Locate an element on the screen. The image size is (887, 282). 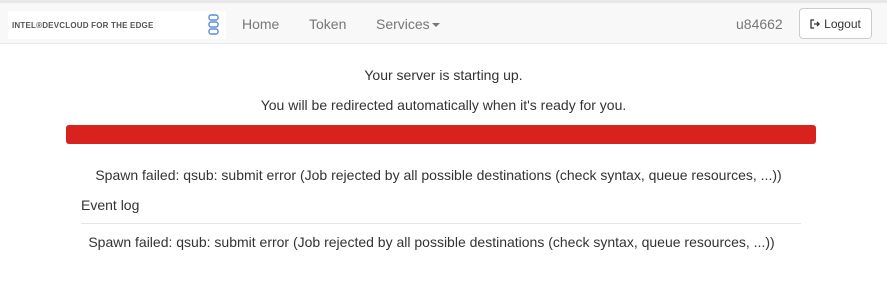
progress-bar-track is located at coordinates (441, 134).